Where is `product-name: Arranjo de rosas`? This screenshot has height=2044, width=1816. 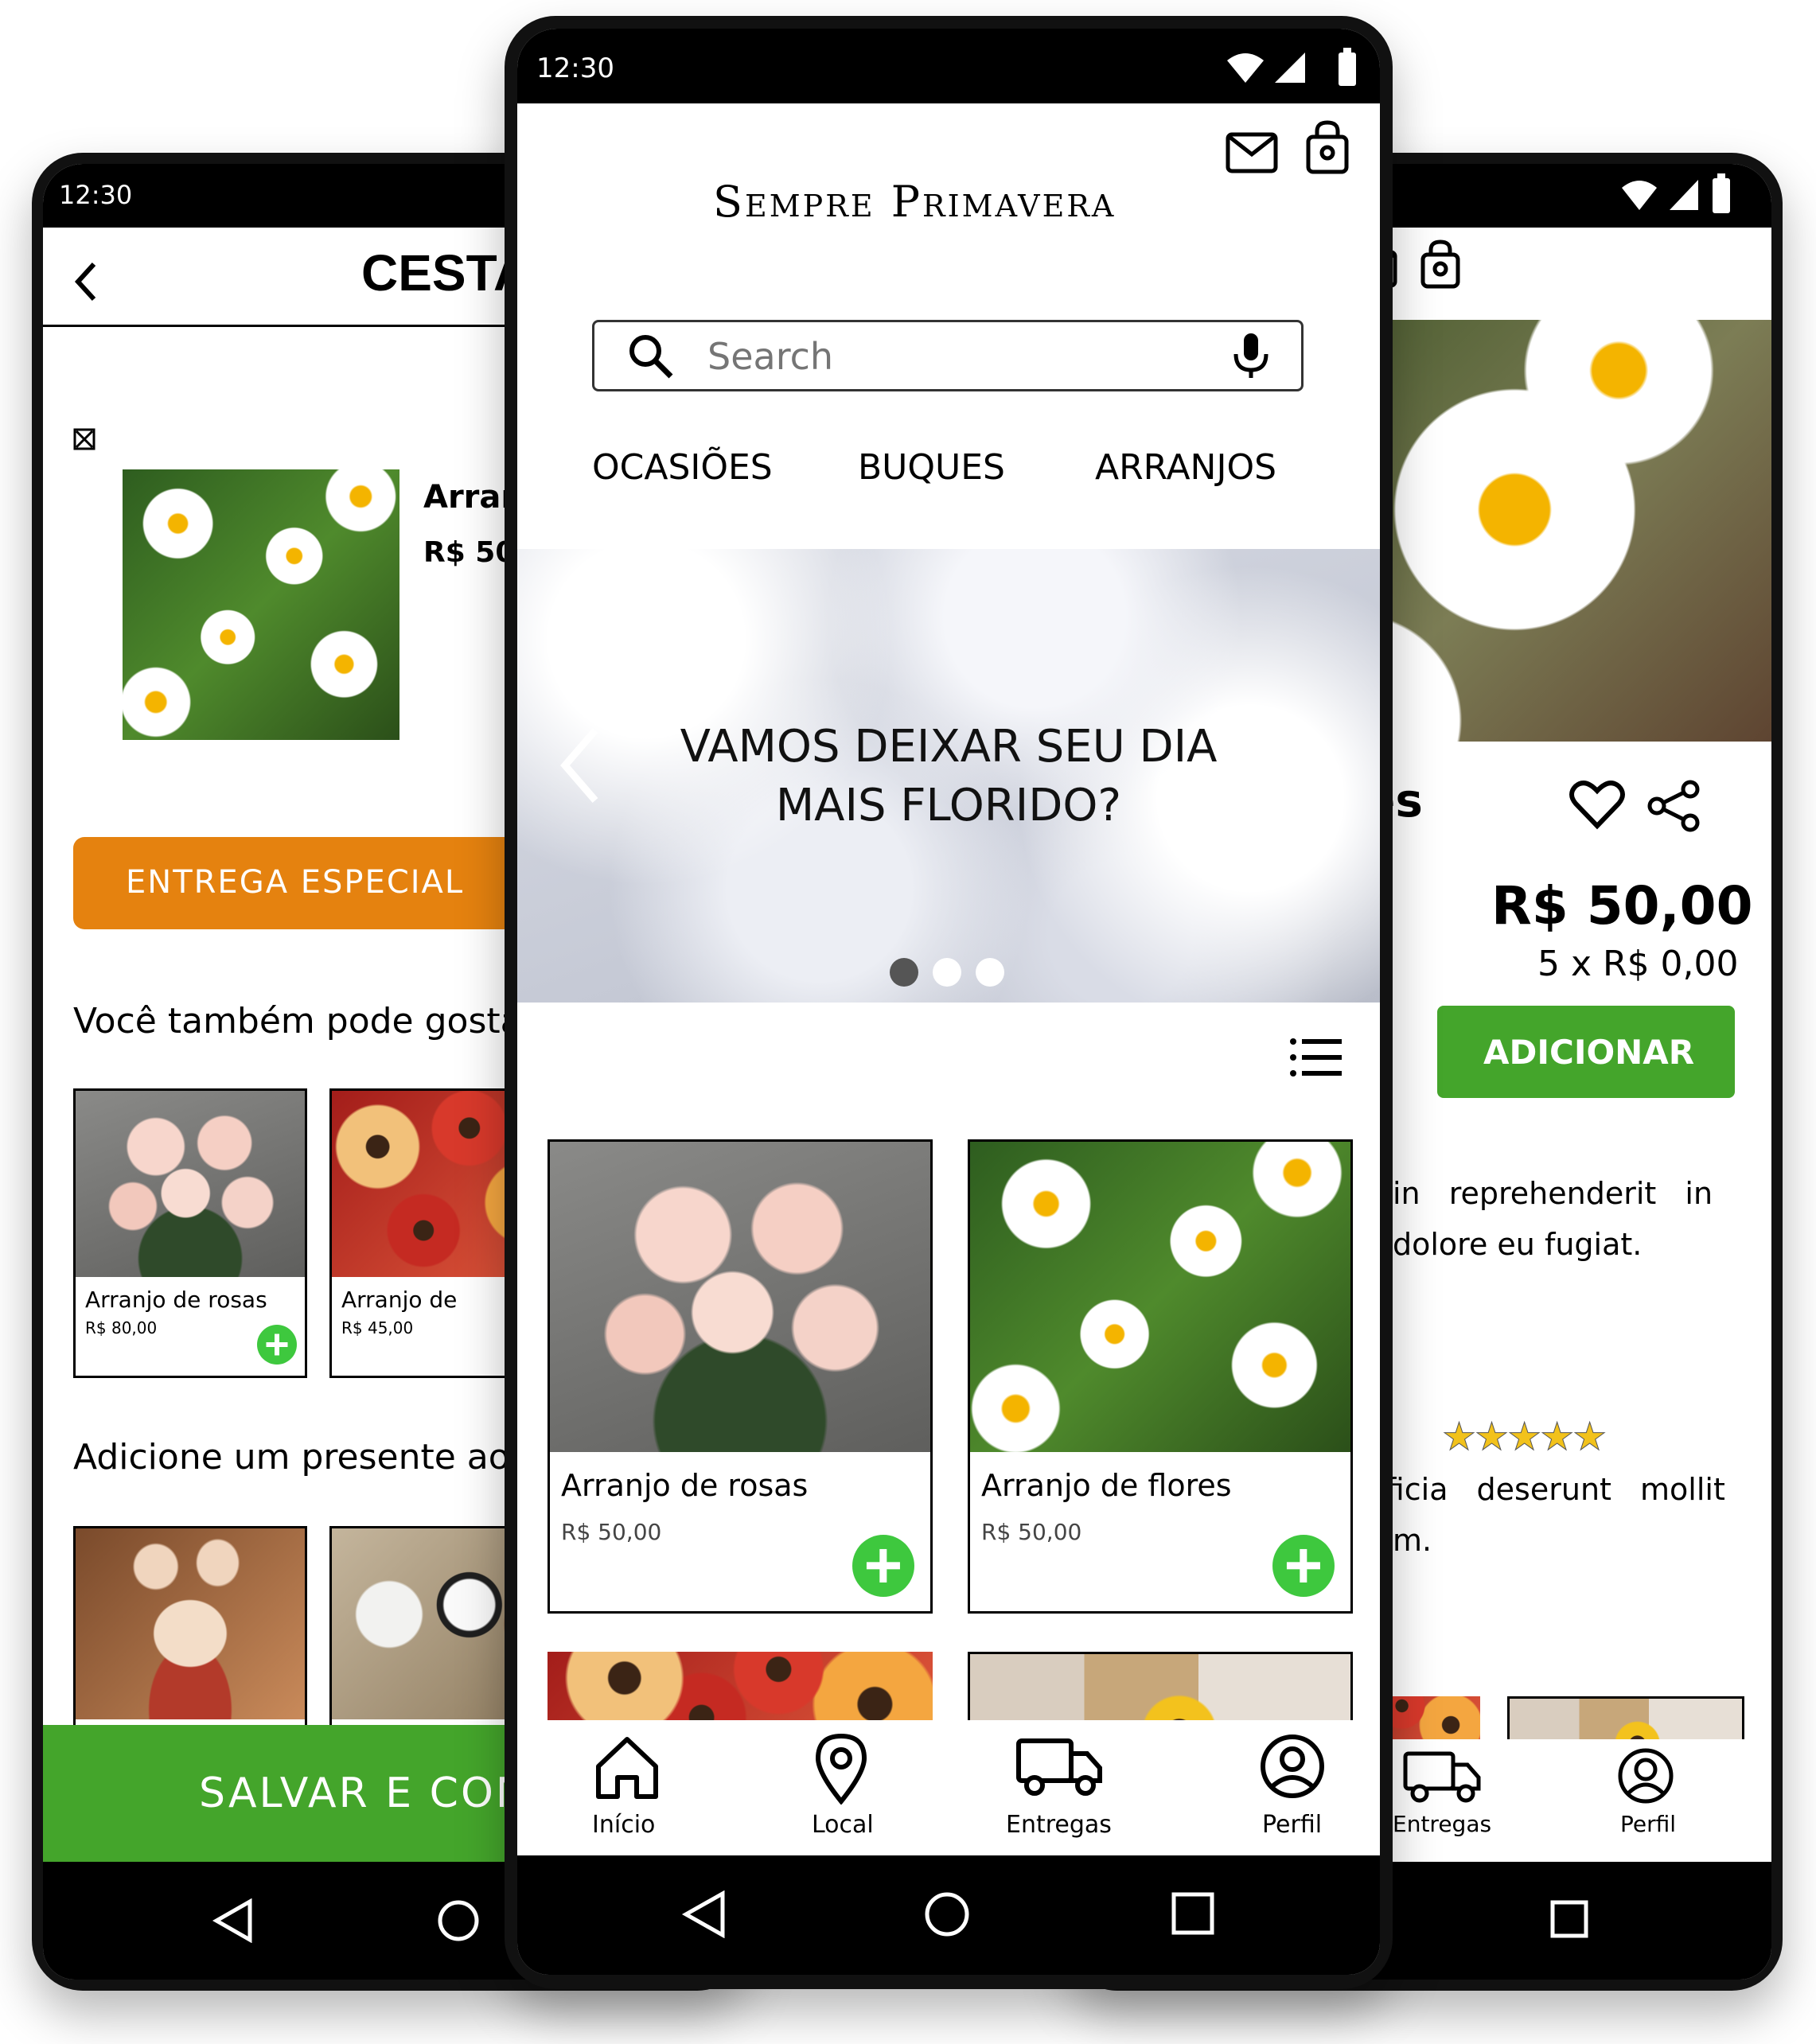 product-name: Arranjo de rosas is located at coordinates (685, 1485).